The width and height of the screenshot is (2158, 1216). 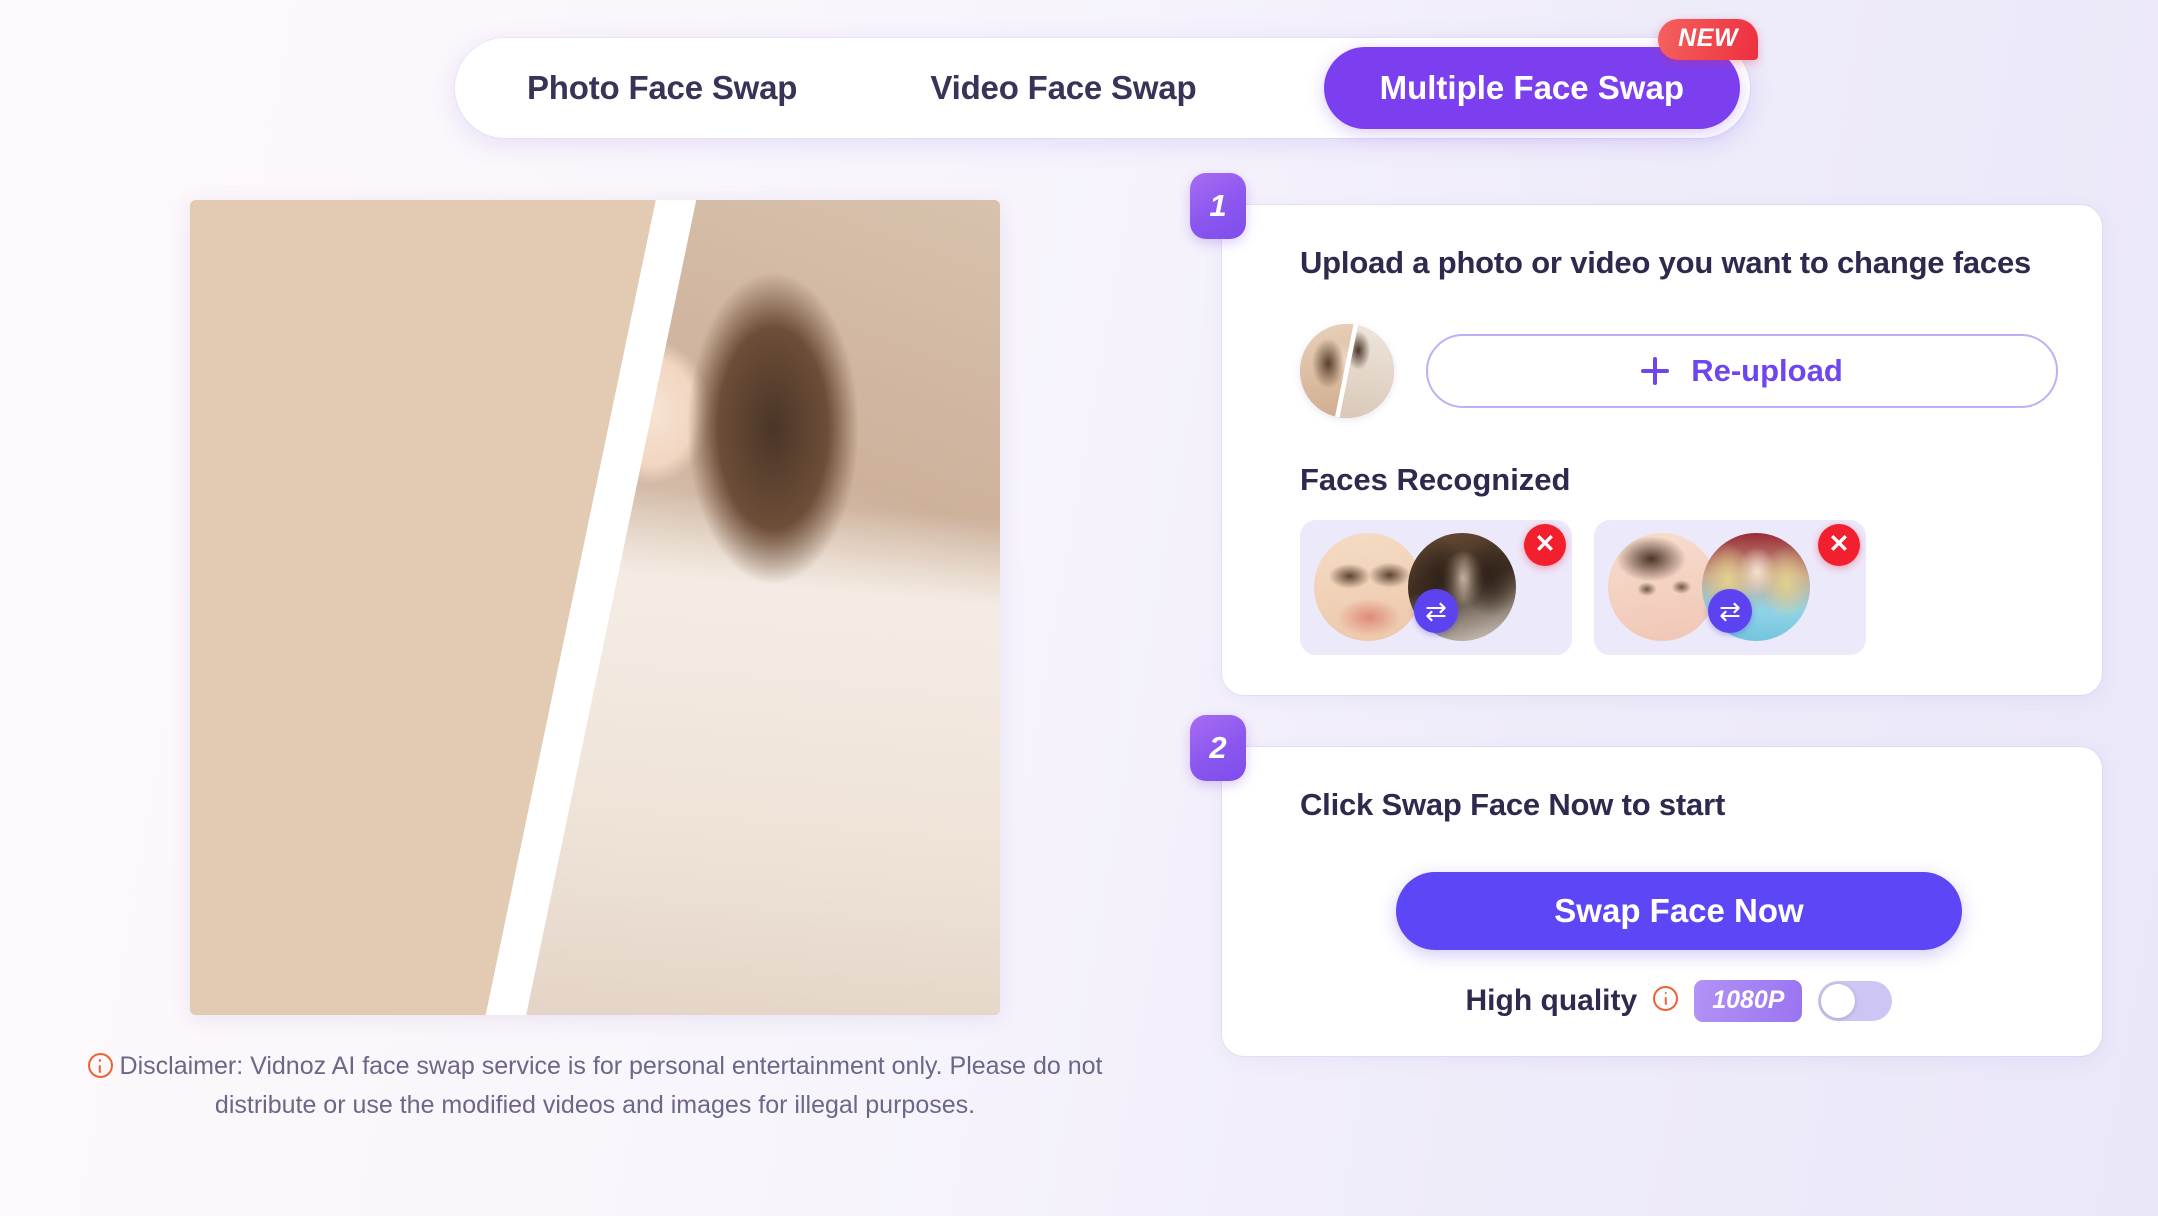 I want to click on swap-arrows-icon-1: ⇄, so click(x=1436, y=611).